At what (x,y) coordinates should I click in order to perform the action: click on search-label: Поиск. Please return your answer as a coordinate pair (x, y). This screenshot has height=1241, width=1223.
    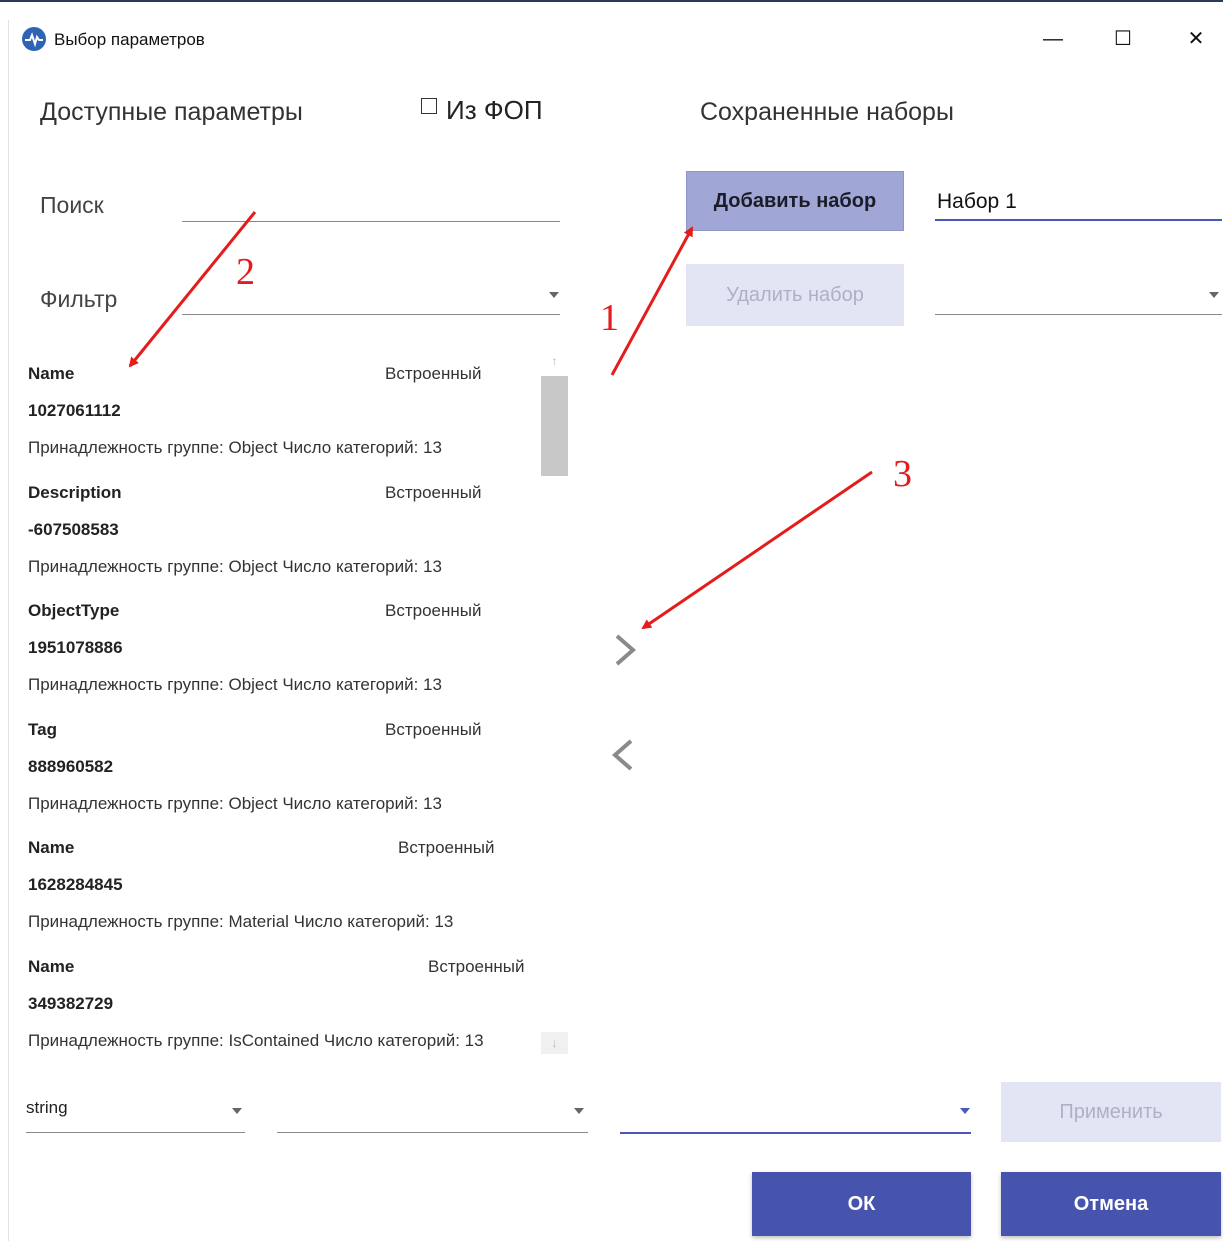
    Looking at the image, I should click on (72, 205).